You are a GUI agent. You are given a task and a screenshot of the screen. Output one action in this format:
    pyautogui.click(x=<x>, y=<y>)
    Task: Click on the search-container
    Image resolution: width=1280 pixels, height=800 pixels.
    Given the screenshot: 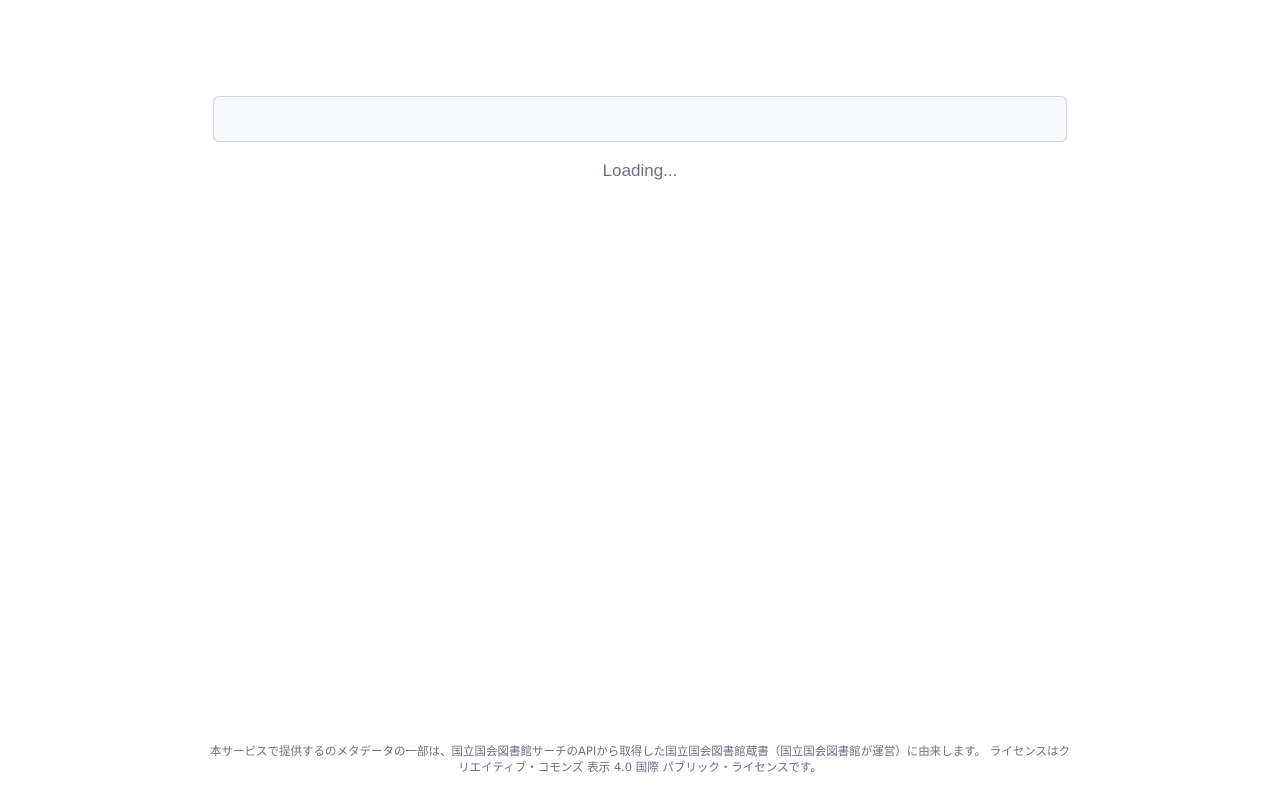 What is the action you would take?
    pyautogui.click(x=640, y=119)
    